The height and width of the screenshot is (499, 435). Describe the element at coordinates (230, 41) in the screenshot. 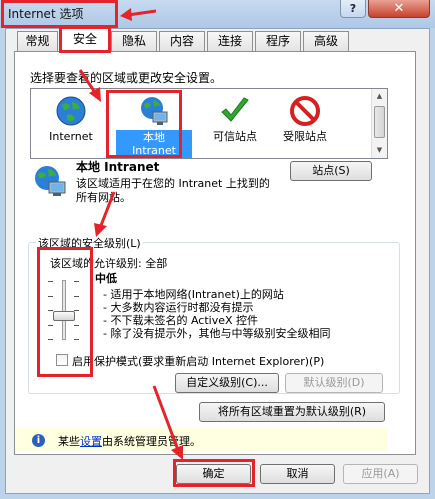

I see `tab-connections: 连接` at that location.